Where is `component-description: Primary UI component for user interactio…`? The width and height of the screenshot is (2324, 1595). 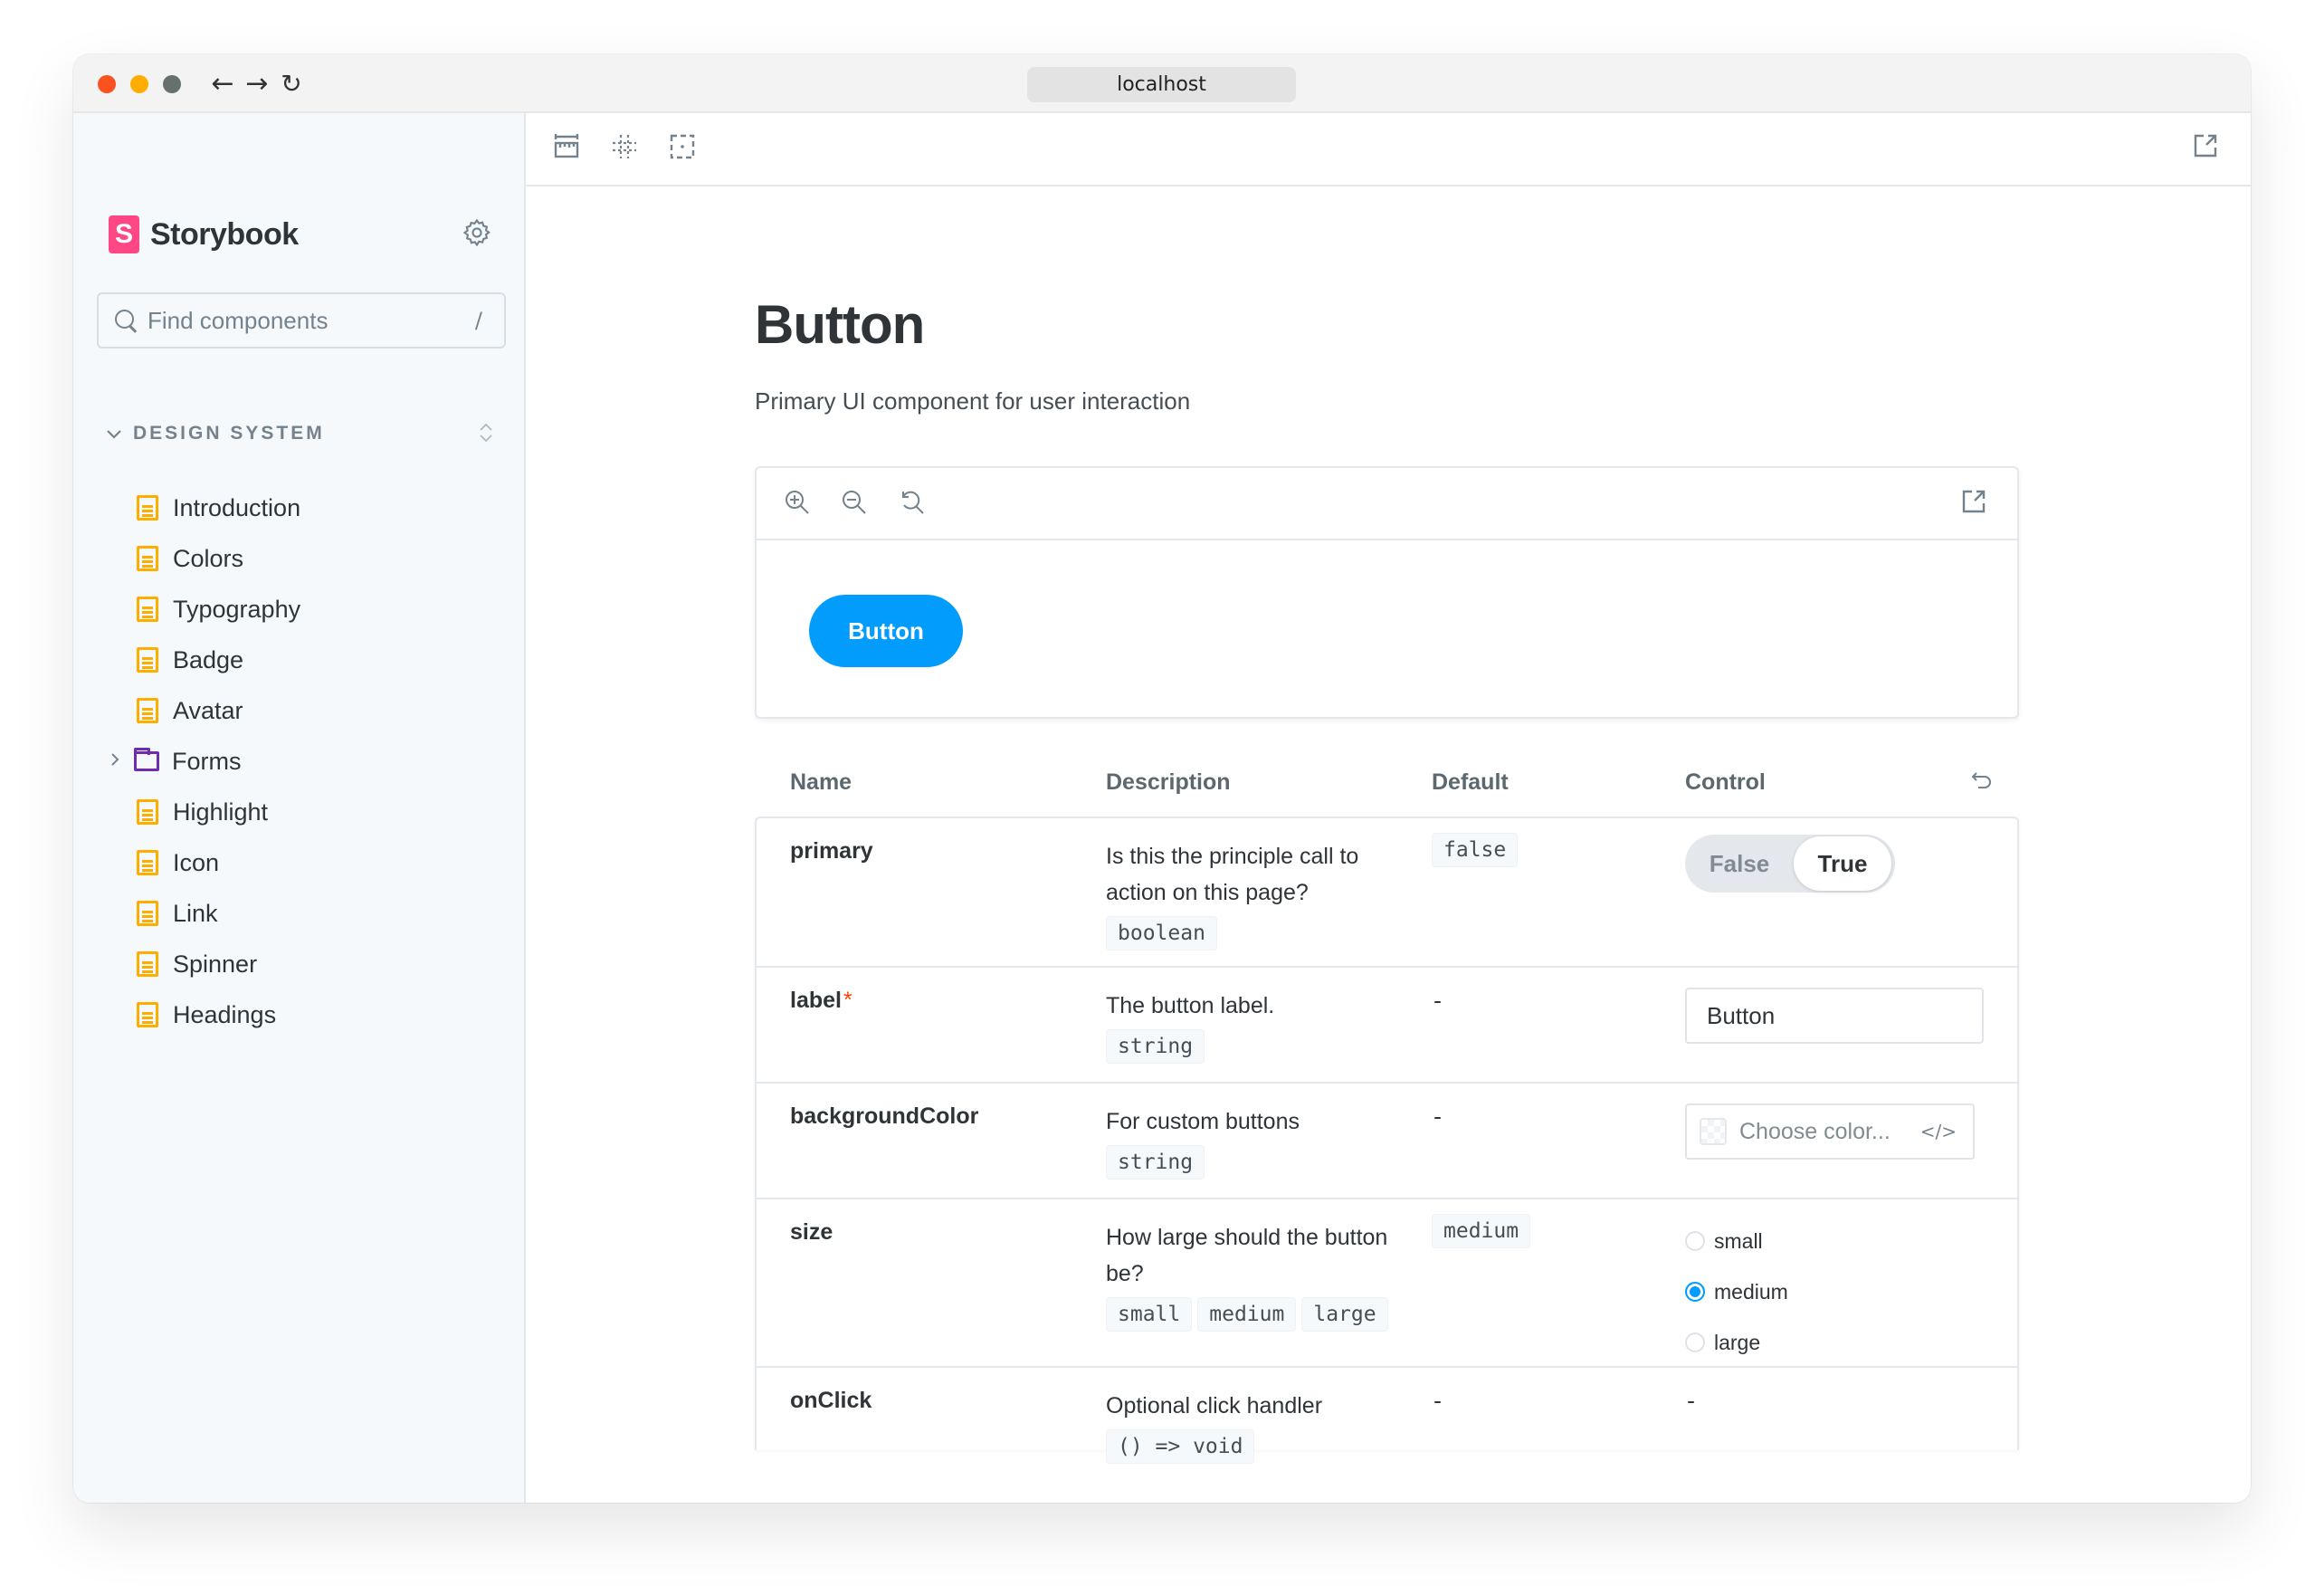 component-description: Primary UI component for user interactio… is located at coordinates (973, 401).